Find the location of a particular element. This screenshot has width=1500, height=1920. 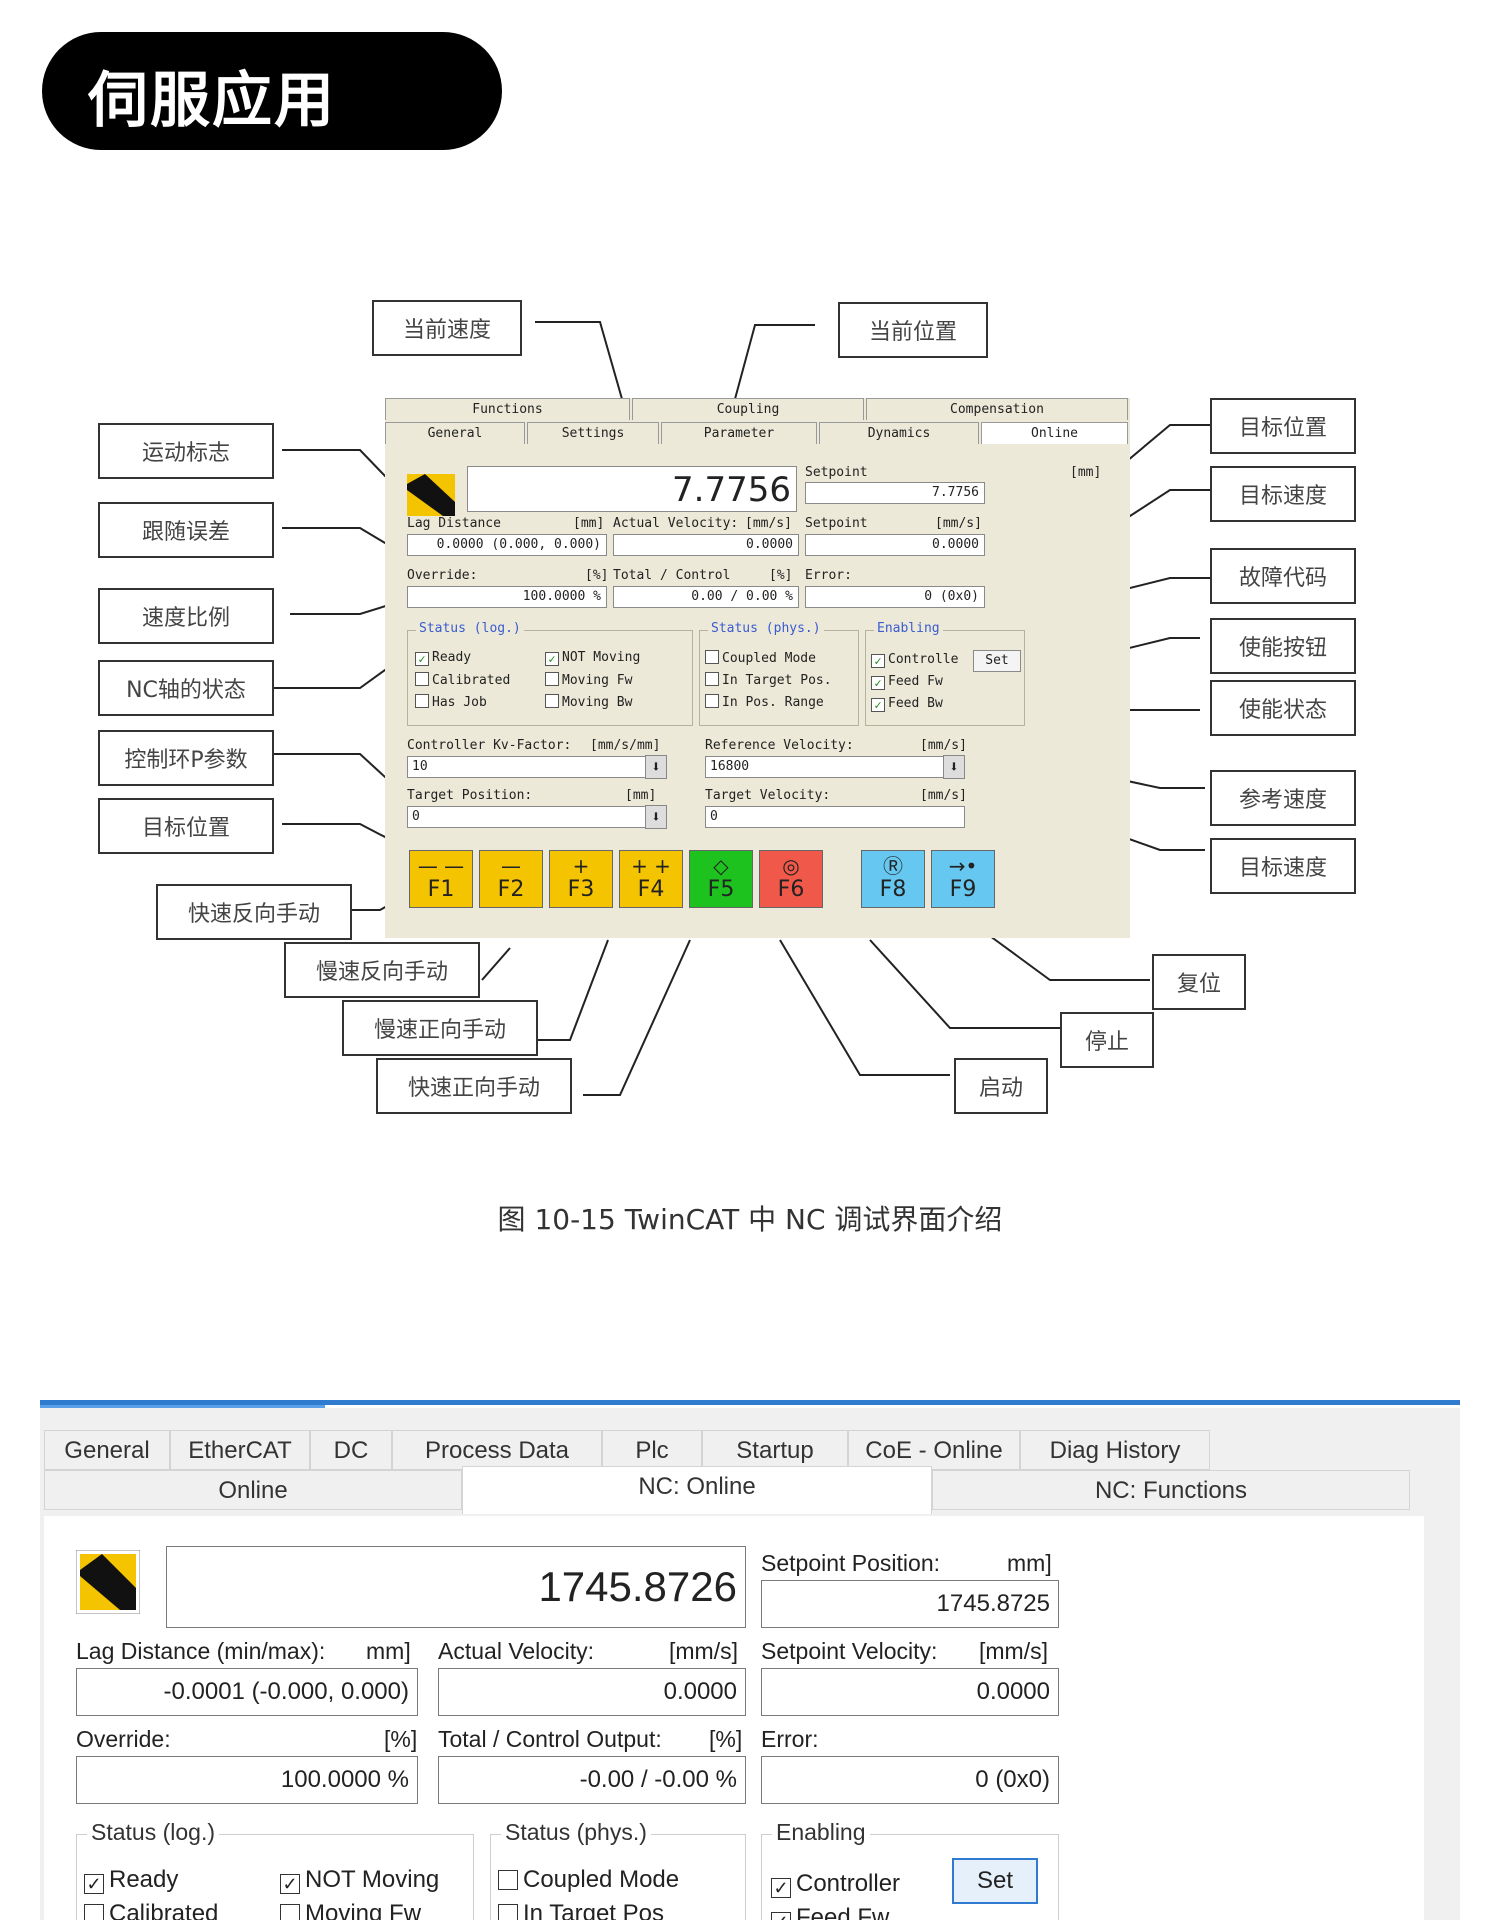

jog-slow-reverse-button: — F2 is located at coordinates (511, 879).